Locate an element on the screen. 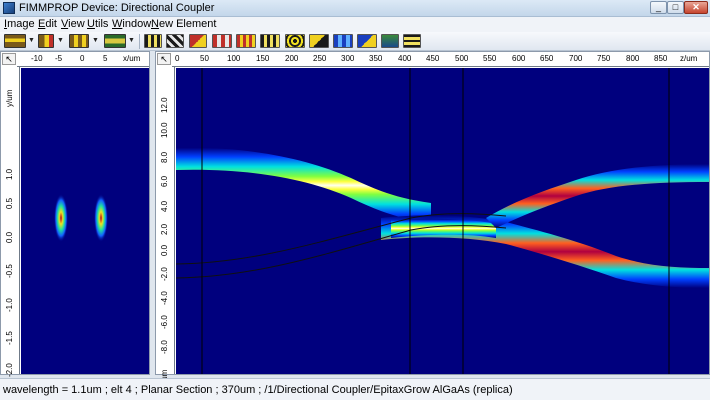 The height and width of the screenshot is (400, 710). window-title: FIMMPROP Device: Directional Coupler is located at coordinates (117, 8).